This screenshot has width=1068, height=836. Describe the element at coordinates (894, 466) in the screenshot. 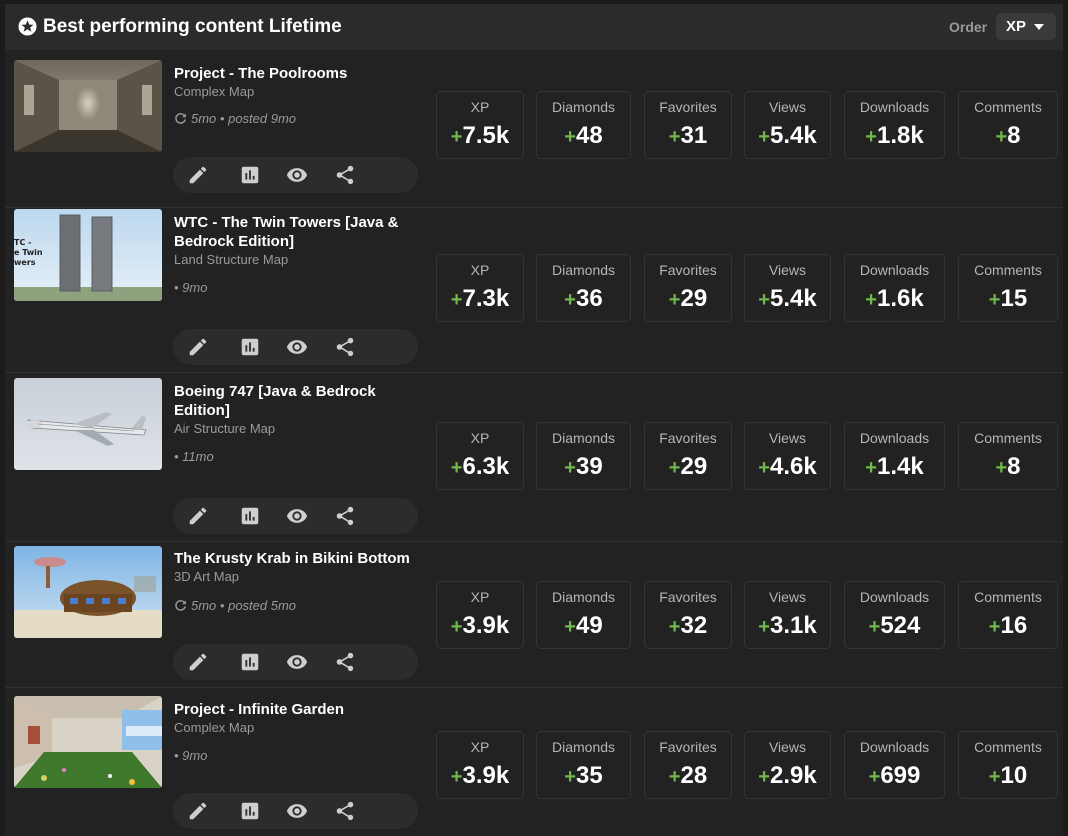

I see `stat-value: +1.4k` at that location.